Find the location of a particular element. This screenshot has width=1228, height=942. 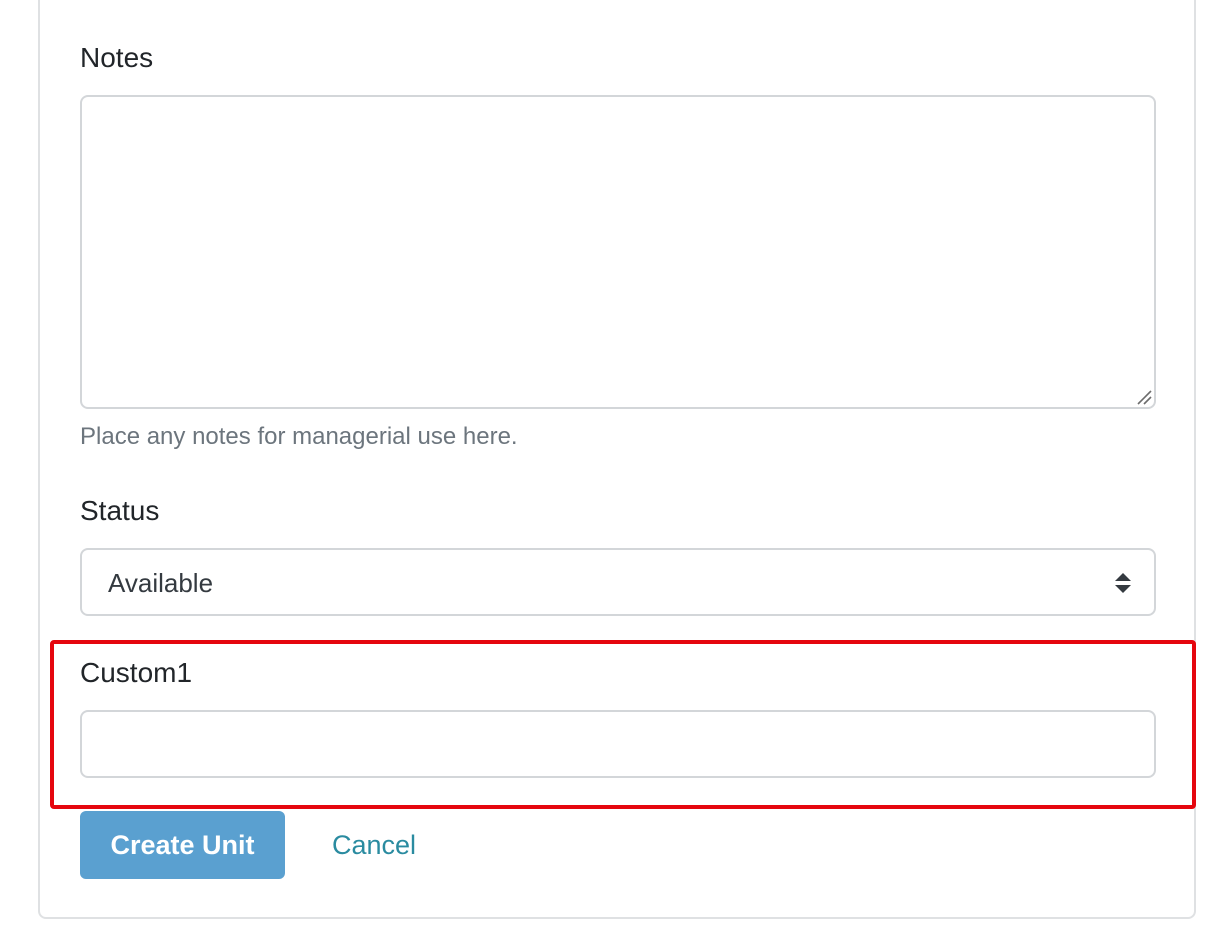

create-unit-button: Create Unit is located at coordinates (182, 845).